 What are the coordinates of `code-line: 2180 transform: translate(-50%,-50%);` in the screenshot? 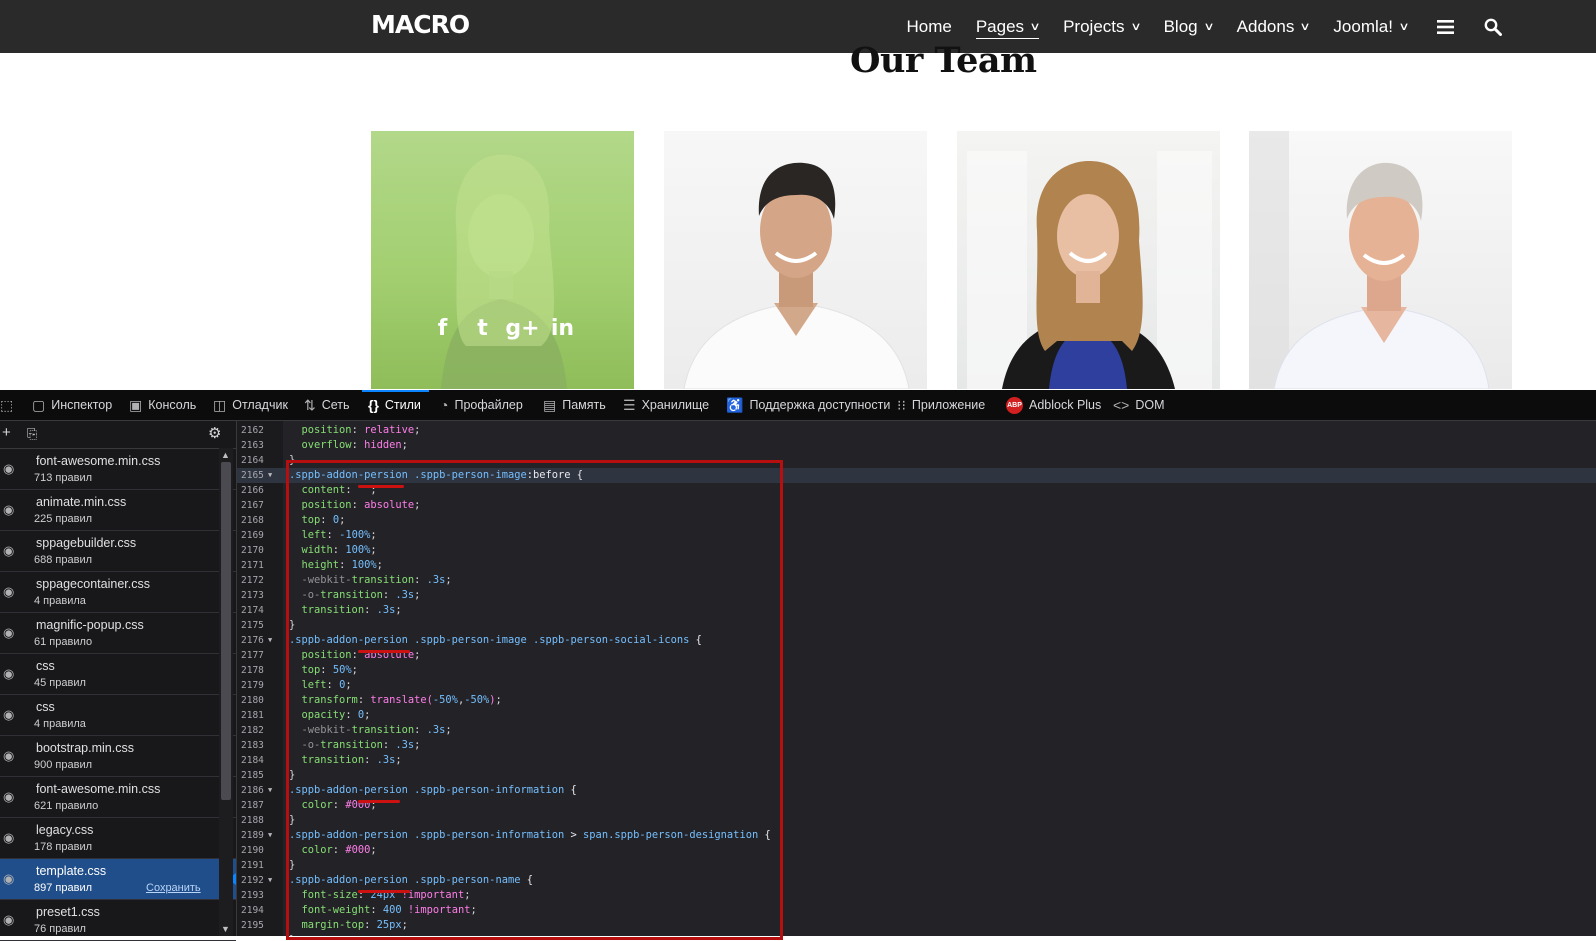 It's located at (916, 700).